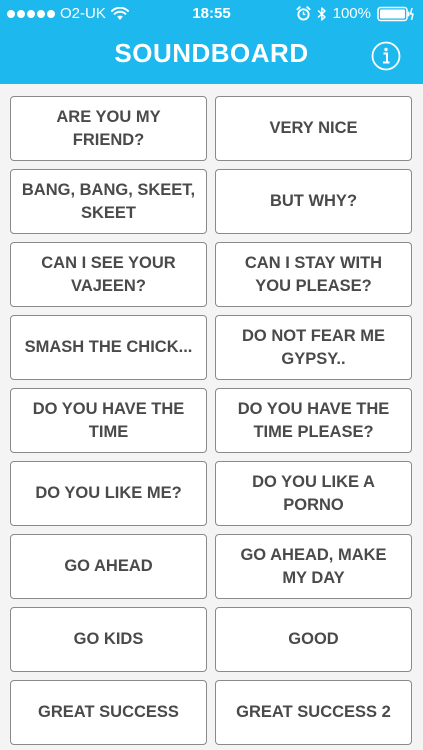  Describe the element at coordinates (211, 14) in the screenshot. I see `status-bar: O2-UK 18:55 100%` at that location.